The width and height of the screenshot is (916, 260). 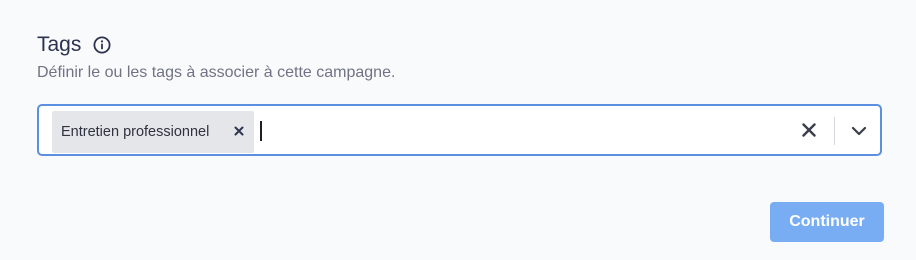 I want to click on indicator-divider, so click(x=834, y=131).